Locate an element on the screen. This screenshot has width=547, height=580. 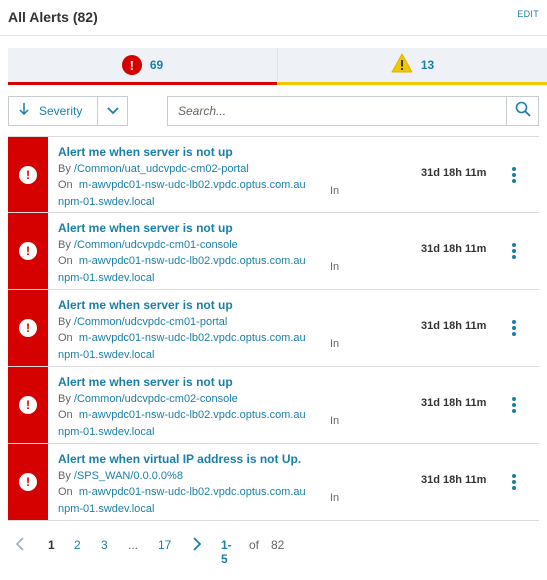
sort-dropdown-button is located at coordinates (112, 111).